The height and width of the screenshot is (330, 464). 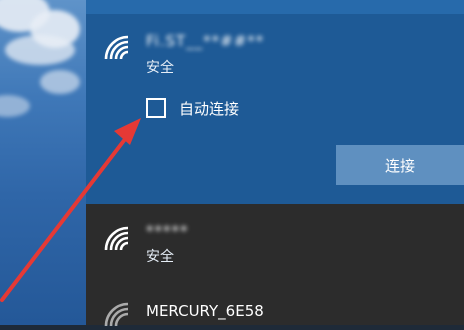 What do you see at coordinates (205, 311) in the screenshot?
I see `network-name: MERCURY_6E58` at bounding box center [205, 311].